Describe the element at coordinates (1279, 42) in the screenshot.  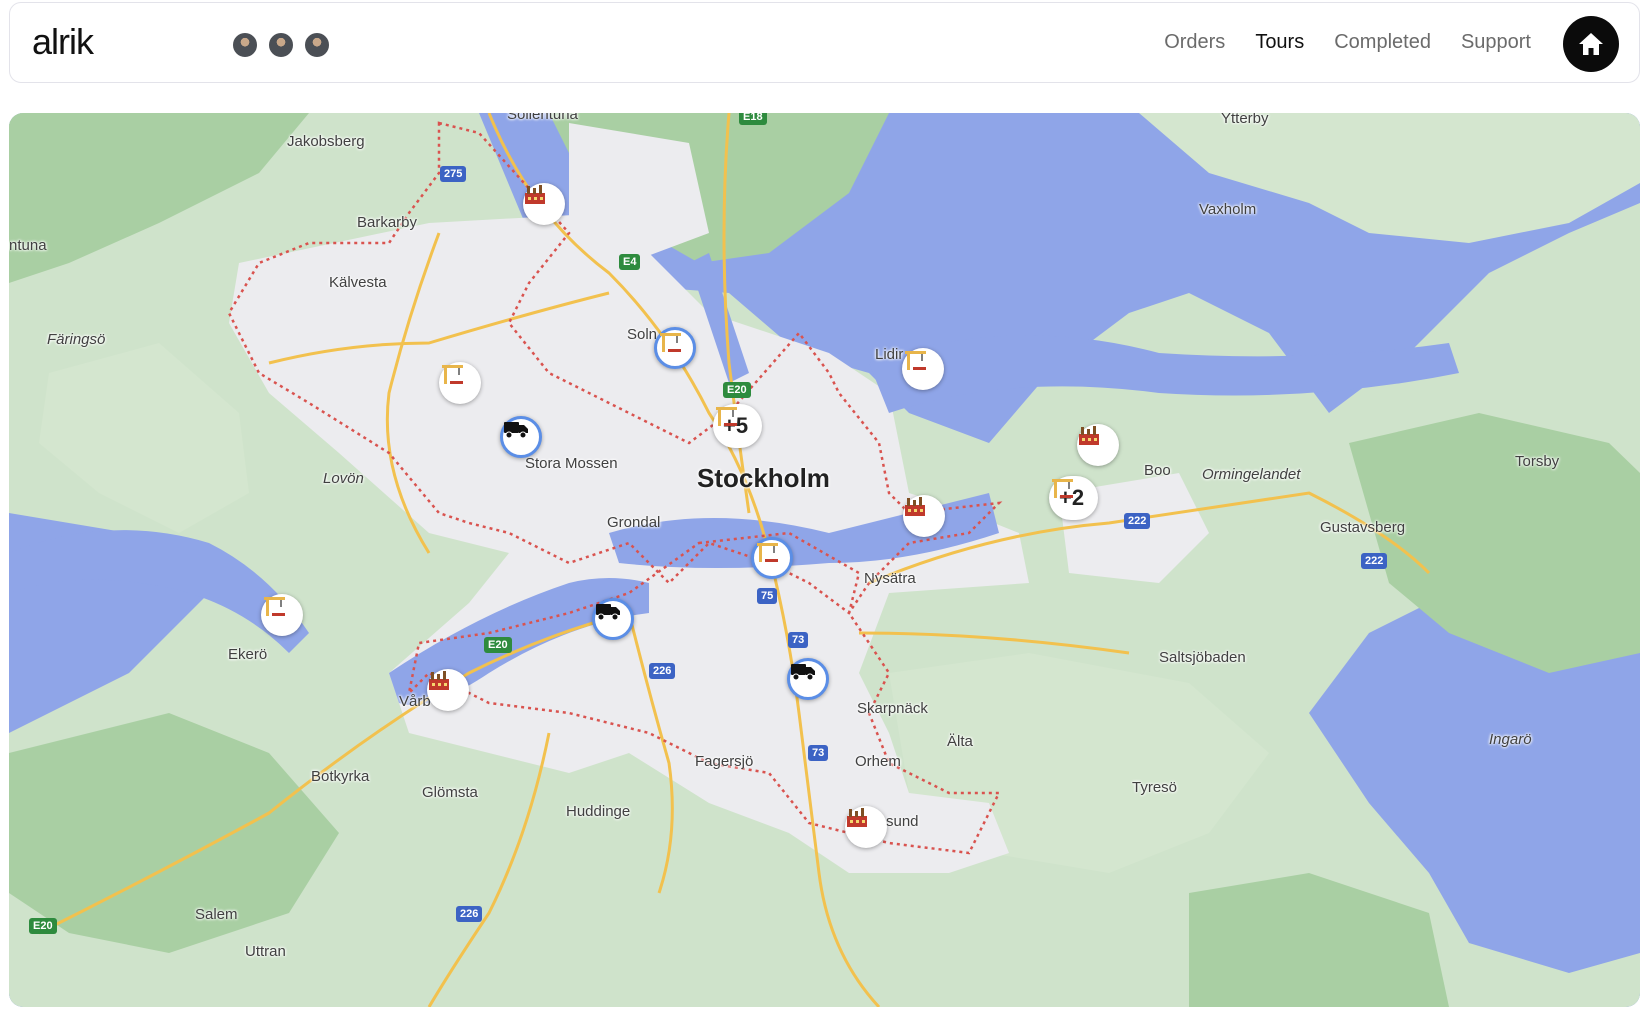
I see `nav-tours: Tours` at that location.